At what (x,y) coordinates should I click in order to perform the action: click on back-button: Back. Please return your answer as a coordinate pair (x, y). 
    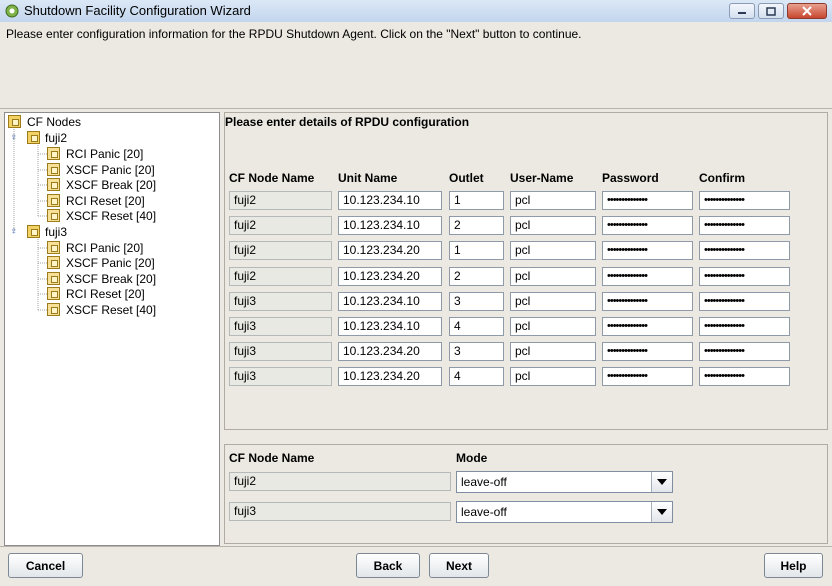
    Looking at the image, I should click on (388, 565).